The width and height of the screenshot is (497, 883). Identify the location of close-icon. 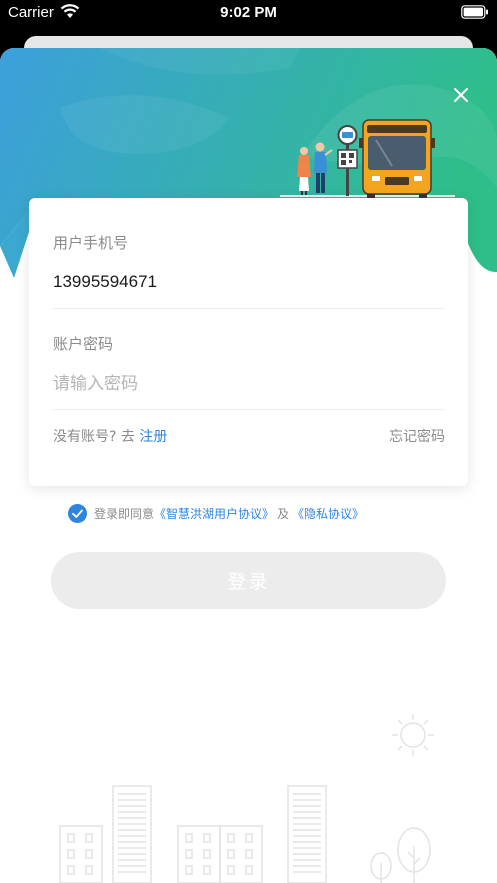
(461, 95).